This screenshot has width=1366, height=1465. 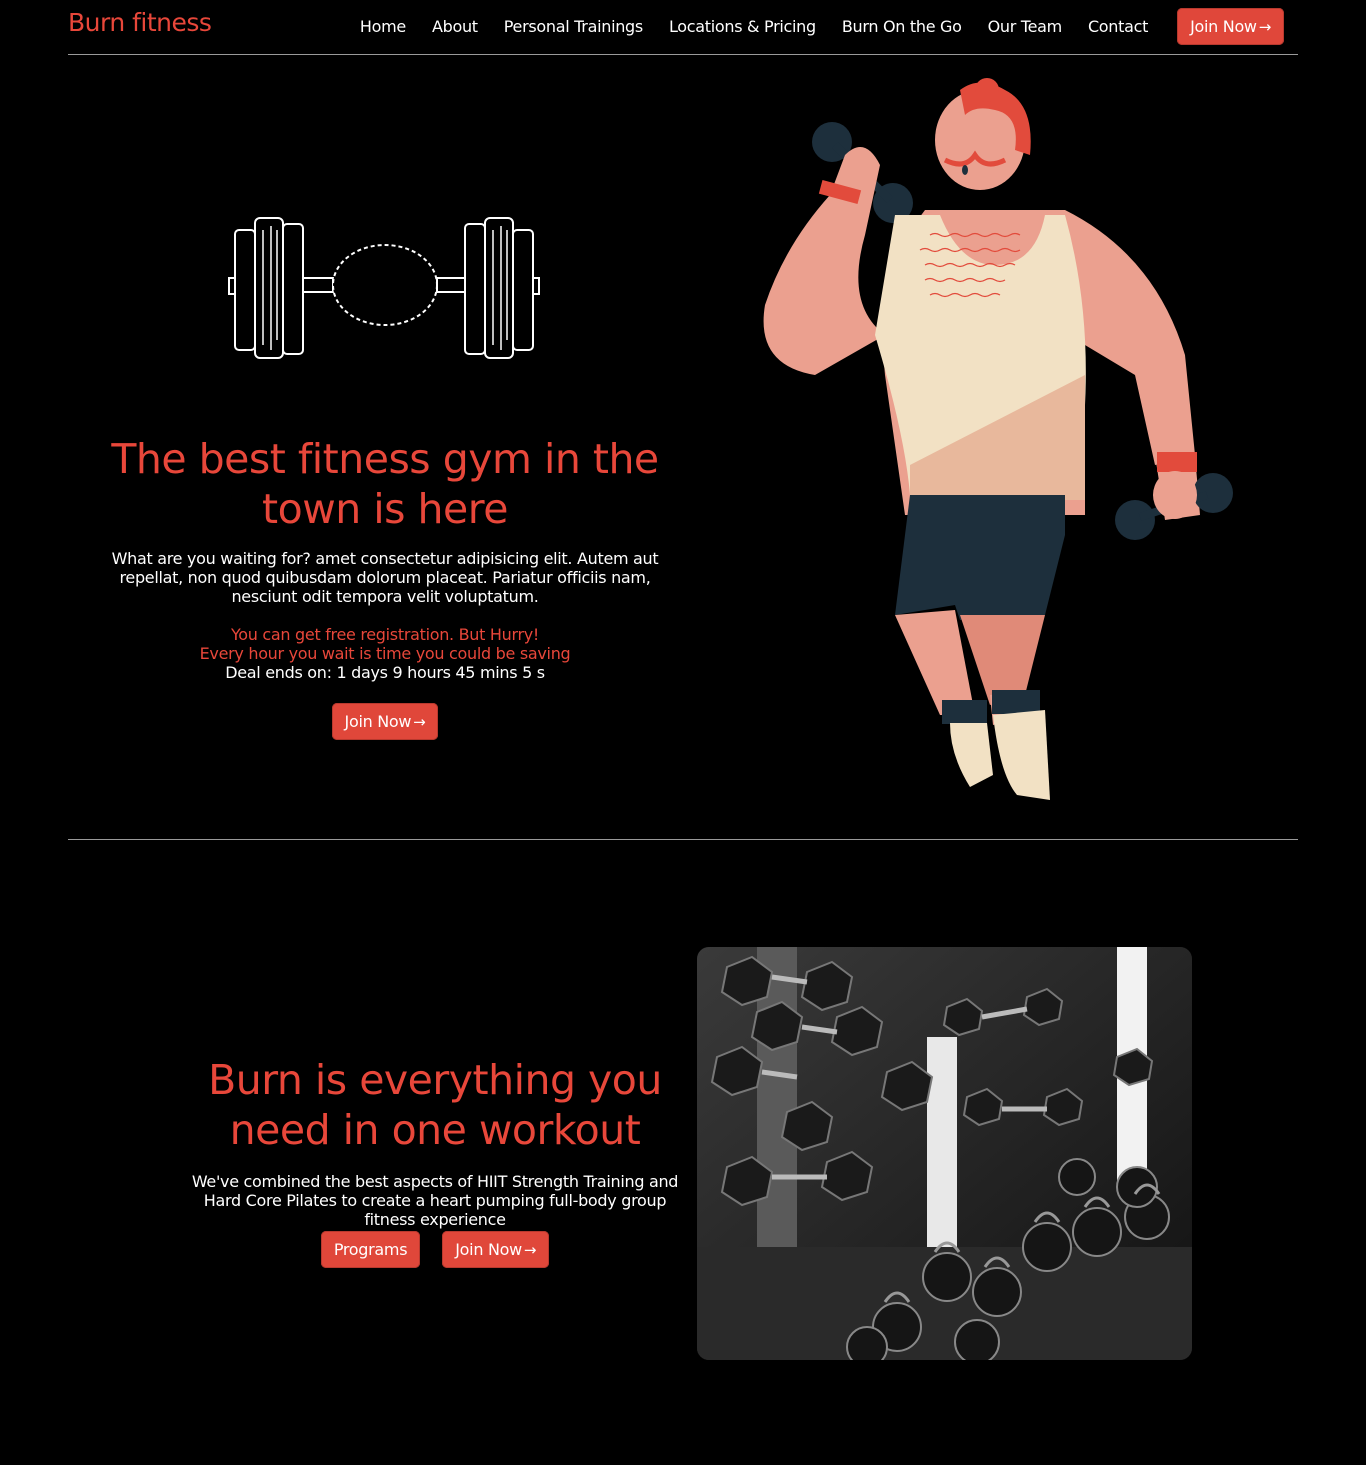 I want to click on hero-dumbbell-art, so click(x=385, y=285).